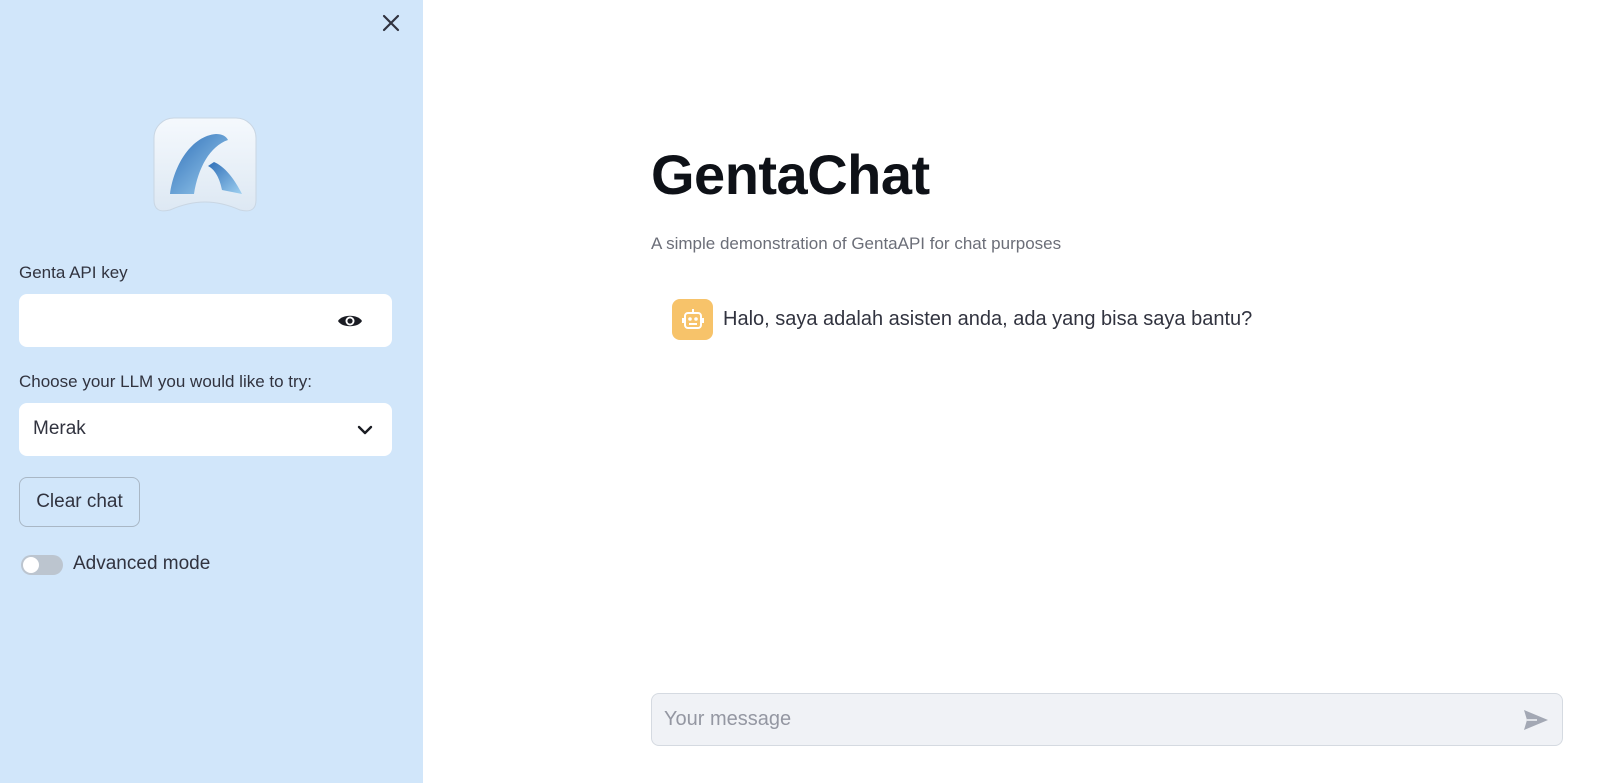 The height and width of the screenshot is (783, 1600). I want to click on show-password-button, so click(350, 321).